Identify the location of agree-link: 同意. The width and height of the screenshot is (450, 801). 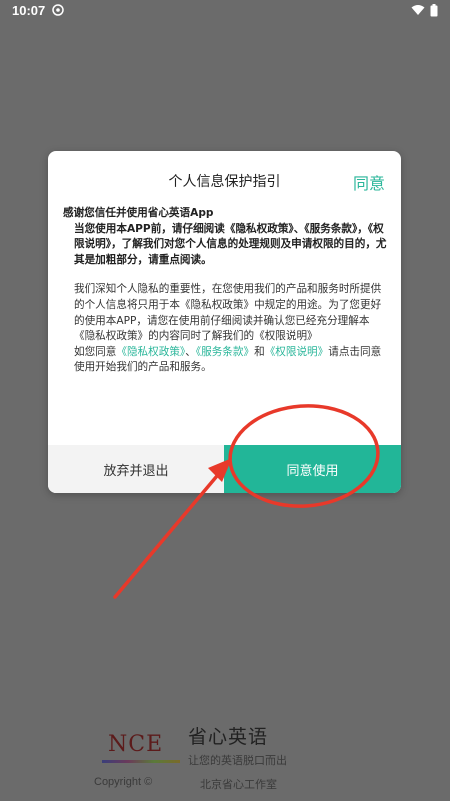
(369, 182).